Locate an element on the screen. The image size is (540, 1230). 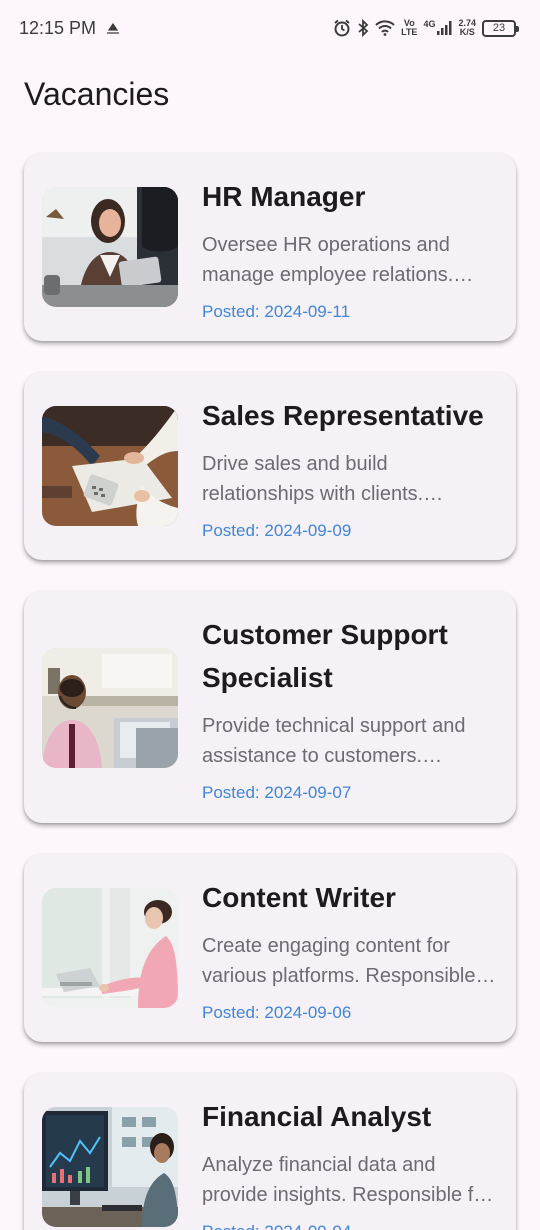
status-bar: 12:15 PM Vo LTE 4G 2.74 K/S 23 is located at coordinates (270, 28).